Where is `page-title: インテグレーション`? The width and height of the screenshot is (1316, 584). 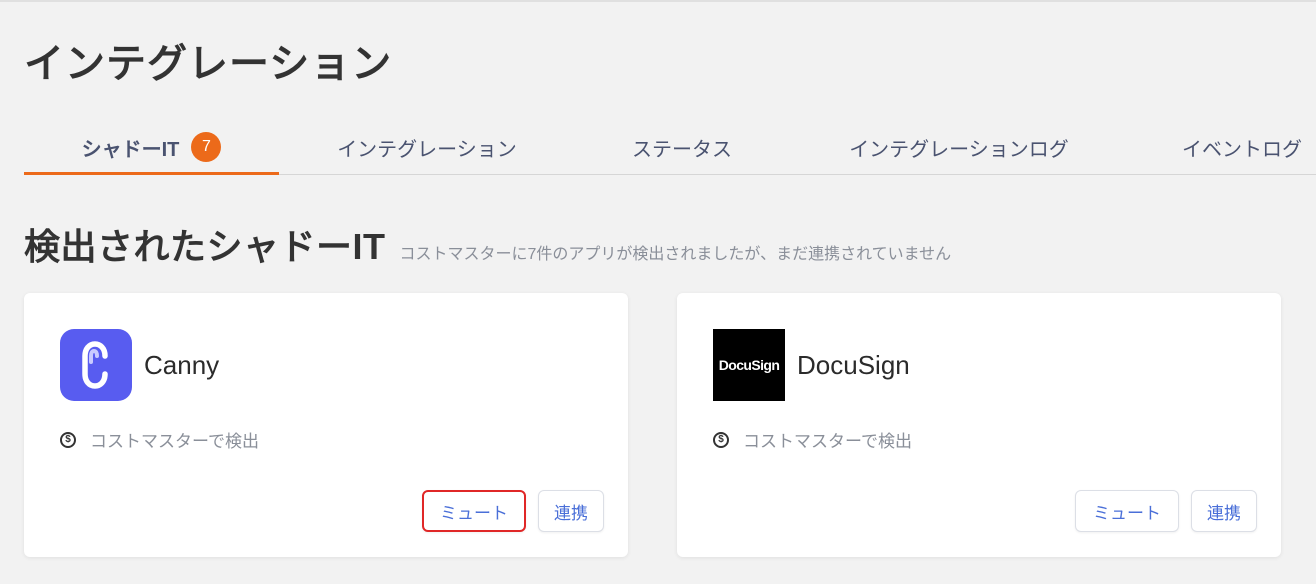
page-title: インテグレーション is located at coordinates (208, 64).